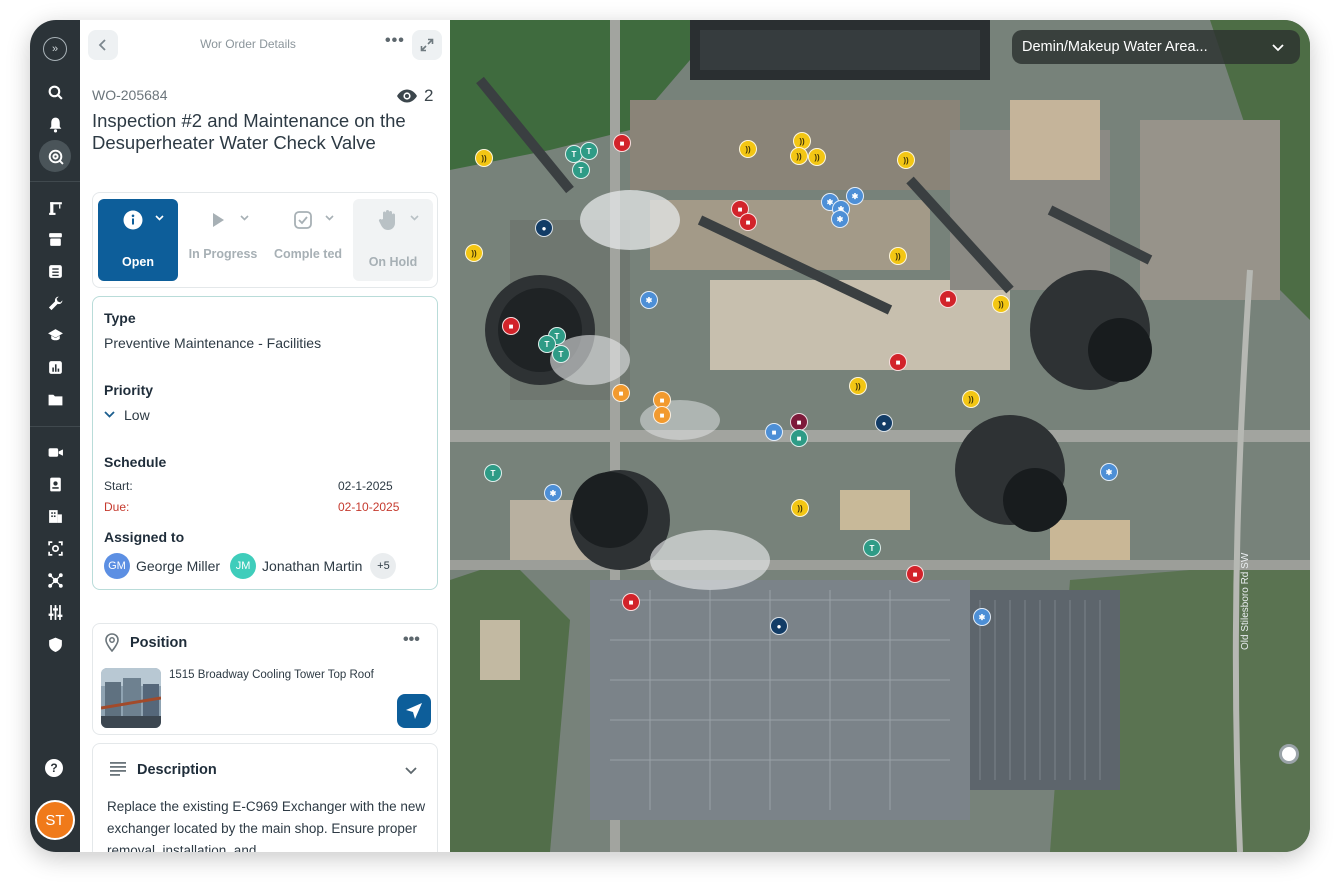 This screenshot has height=892, width=1340. Describe the element at coordinates (109, 414) in the screenshot. I see `priority-chevron-icon` at that location.